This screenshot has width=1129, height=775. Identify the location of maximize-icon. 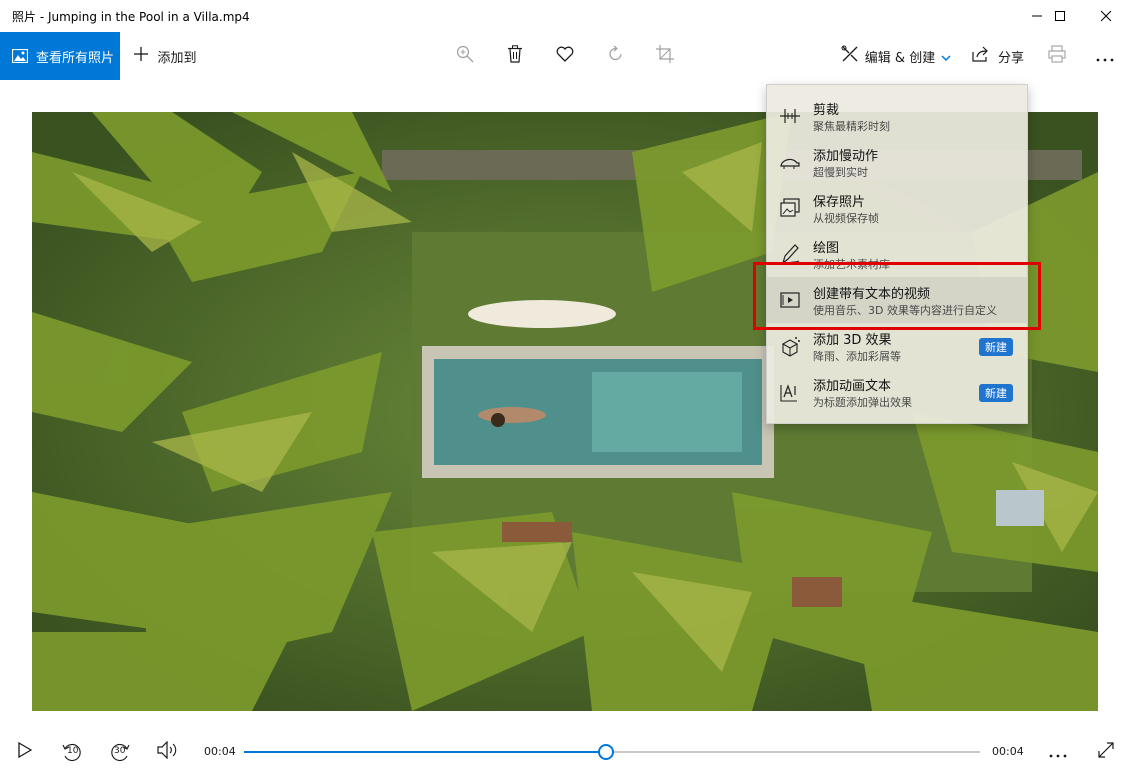
(1060, 16).